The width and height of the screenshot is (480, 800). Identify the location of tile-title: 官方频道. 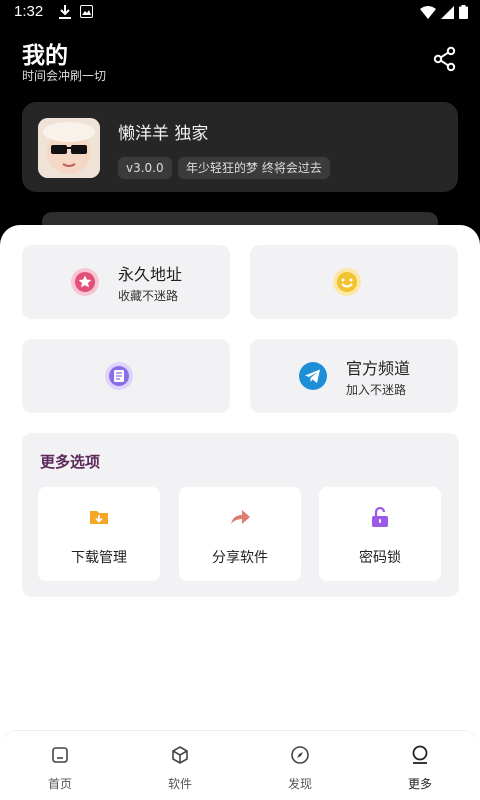
(378, 368).